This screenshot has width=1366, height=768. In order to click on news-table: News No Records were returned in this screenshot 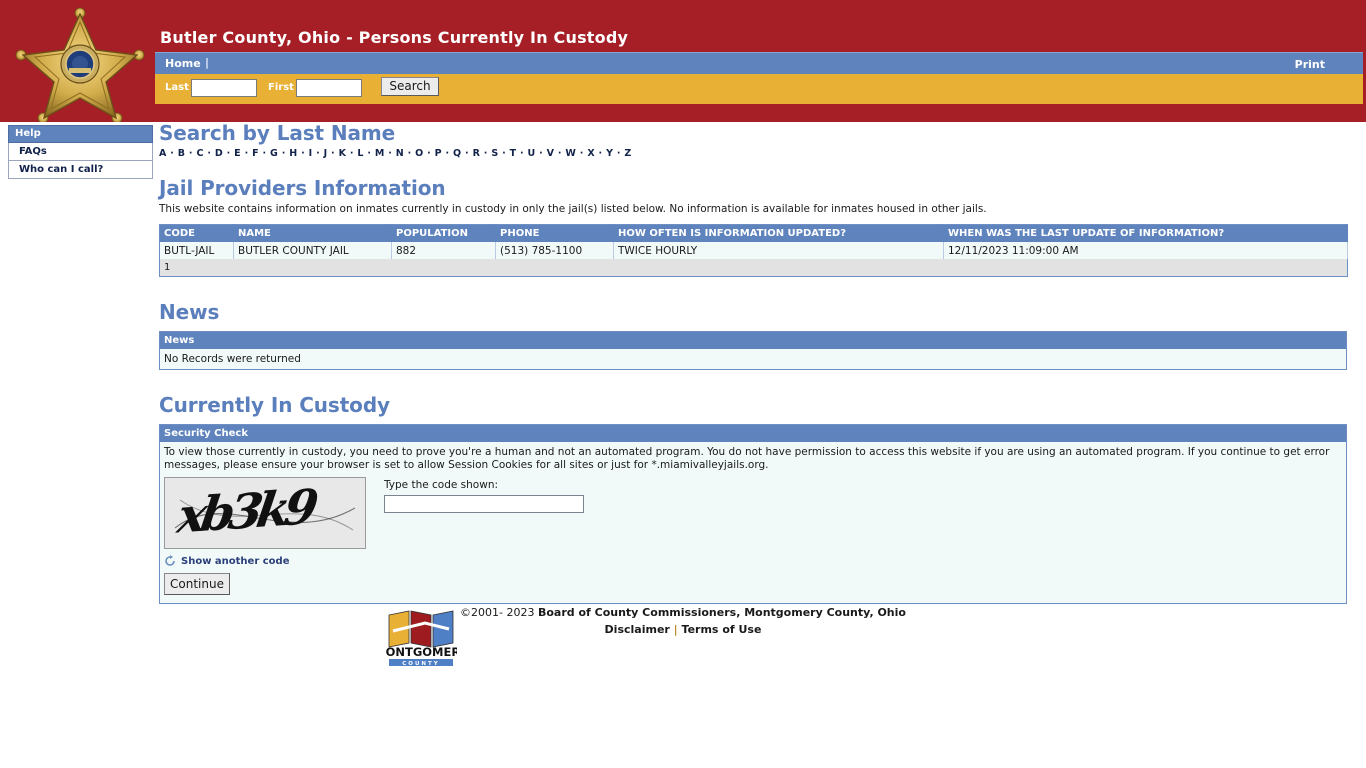, I will do `click(753, 350)`.